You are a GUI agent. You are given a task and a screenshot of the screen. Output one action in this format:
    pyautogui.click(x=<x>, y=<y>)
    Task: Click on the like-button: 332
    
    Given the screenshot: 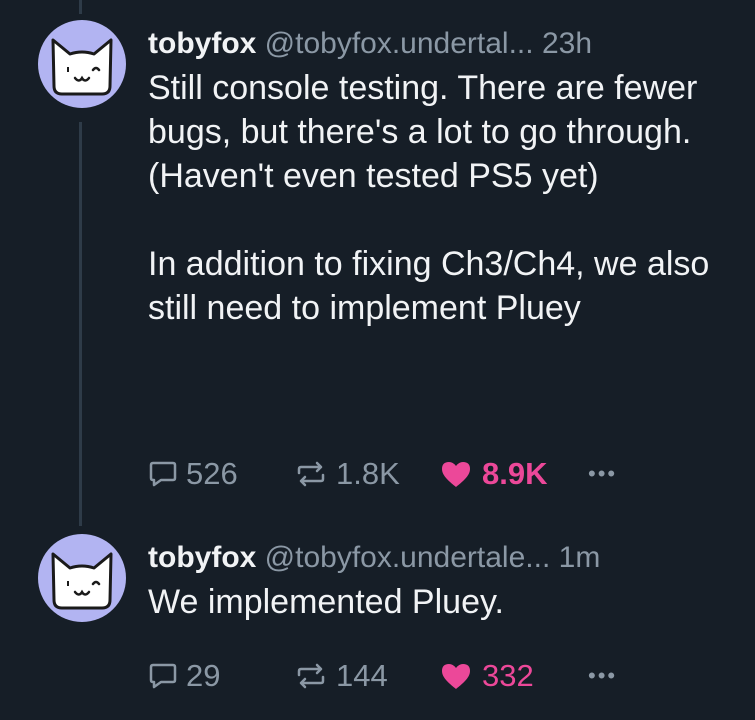 What is the action you would take?
    pyautogui.click(x=514, y=676)
    